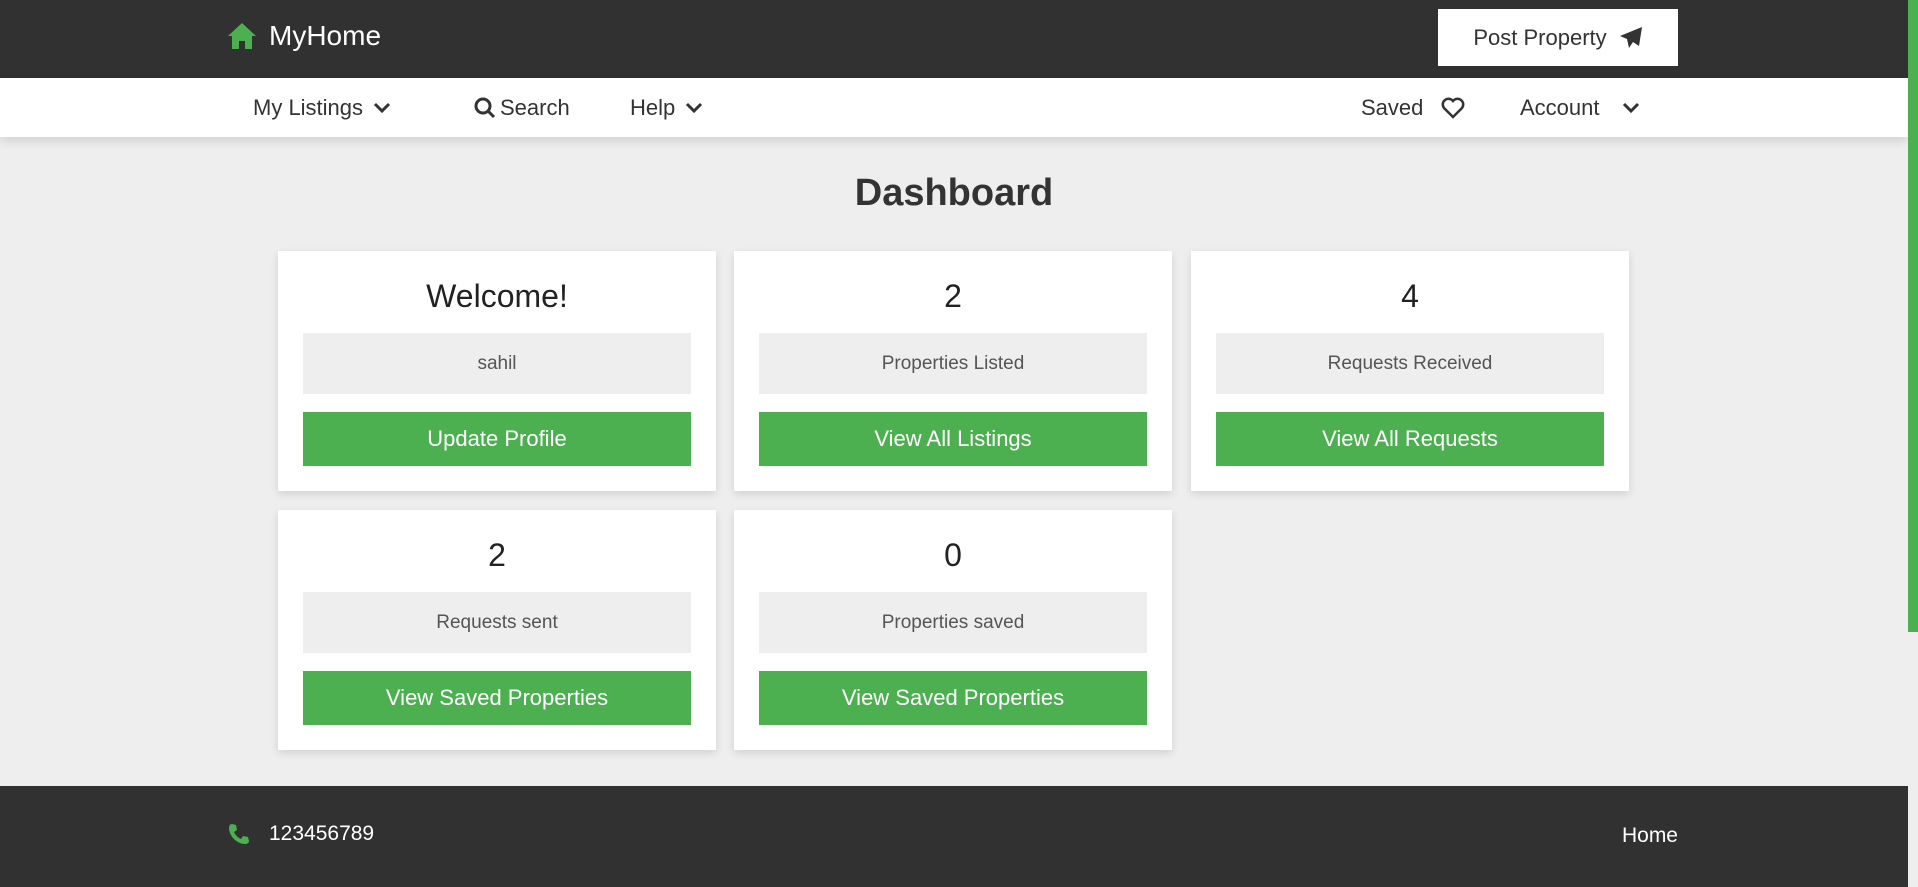 This screenshot has width=1918, height=887. Describe the element at coordinates (308, 107) in the screenshot. I see `nav-my-listings-label: My Listings` at that location.